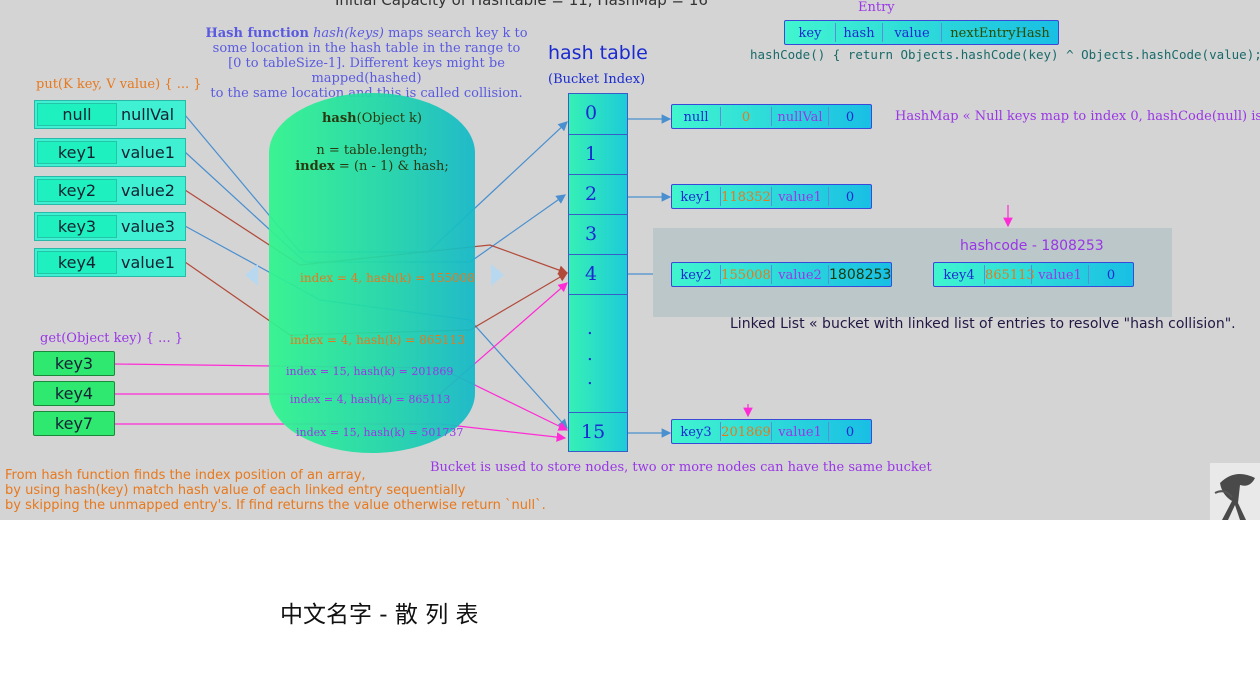 The width and height of the screenshot is (1260, 692). I want to click on node-key4: key4 865113 value1 0, so click(1033, 274).